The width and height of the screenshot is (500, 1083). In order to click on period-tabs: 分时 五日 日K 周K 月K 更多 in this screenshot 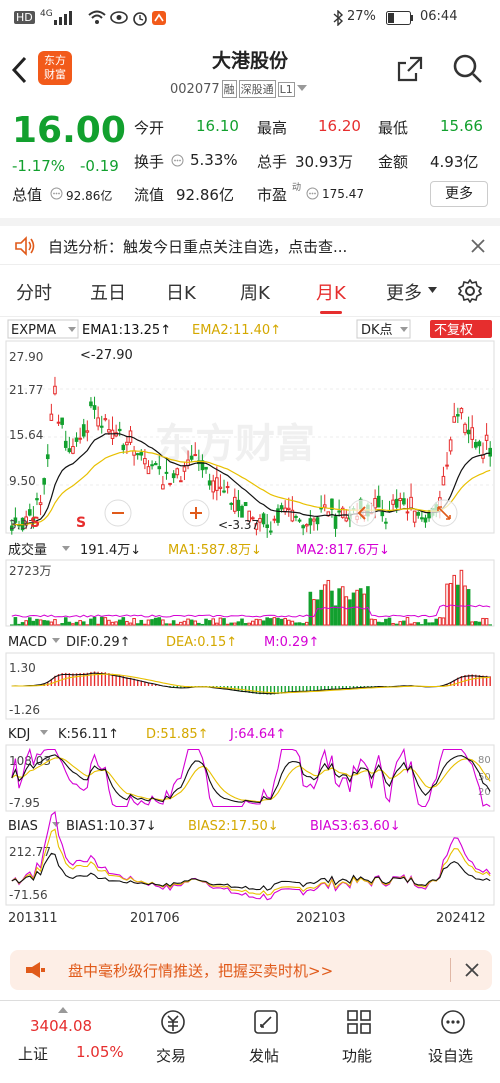, I will do `click(250, 290)`.